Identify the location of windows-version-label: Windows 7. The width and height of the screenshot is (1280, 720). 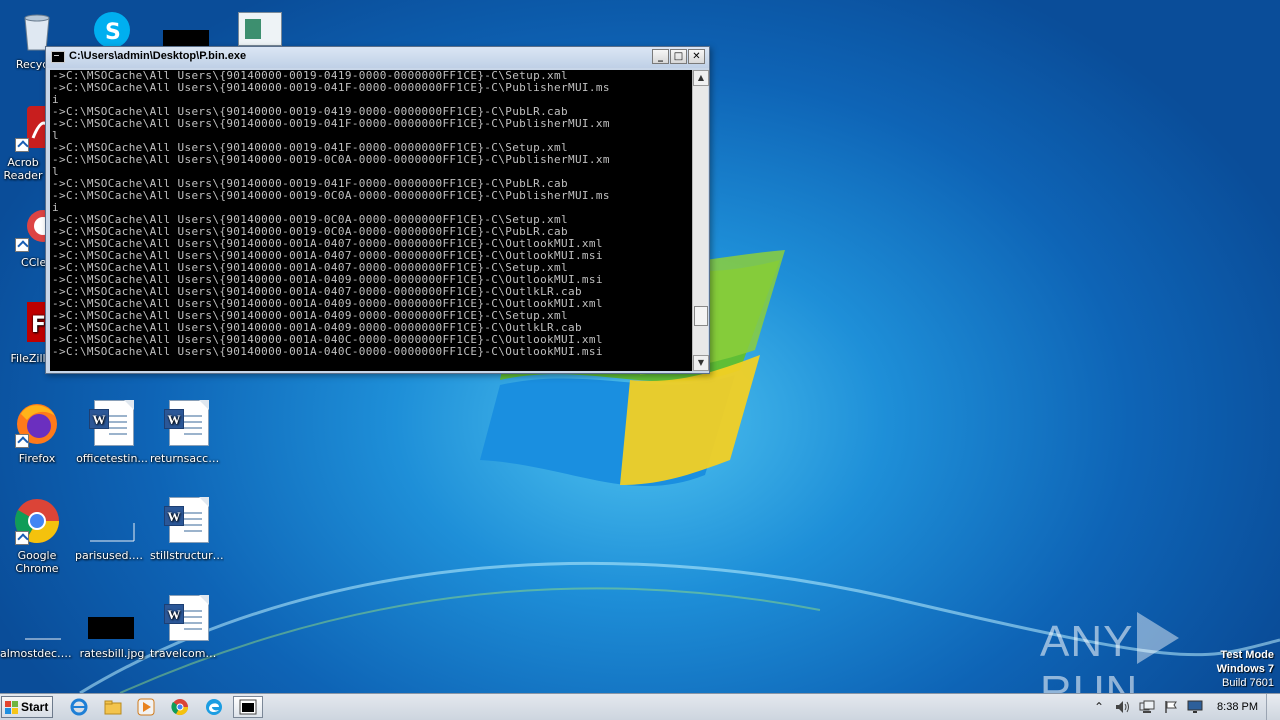
(1245, 669).